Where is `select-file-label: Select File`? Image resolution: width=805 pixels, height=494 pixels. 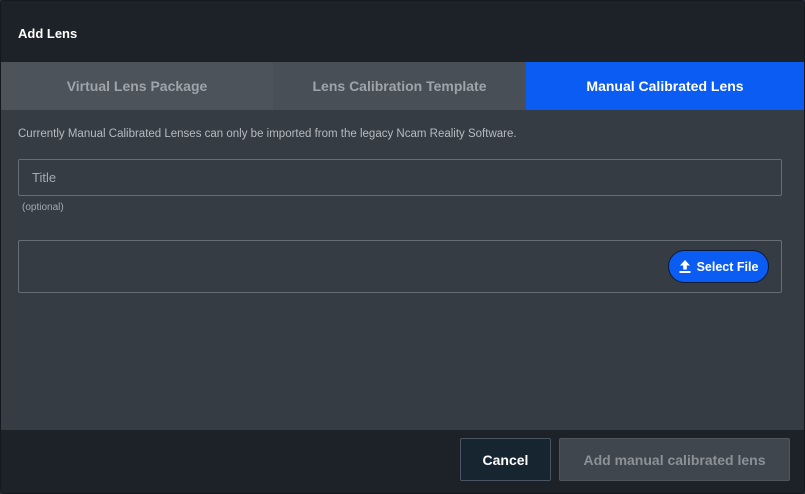
select-file-label: Select File is located at coordinates (727, 266).